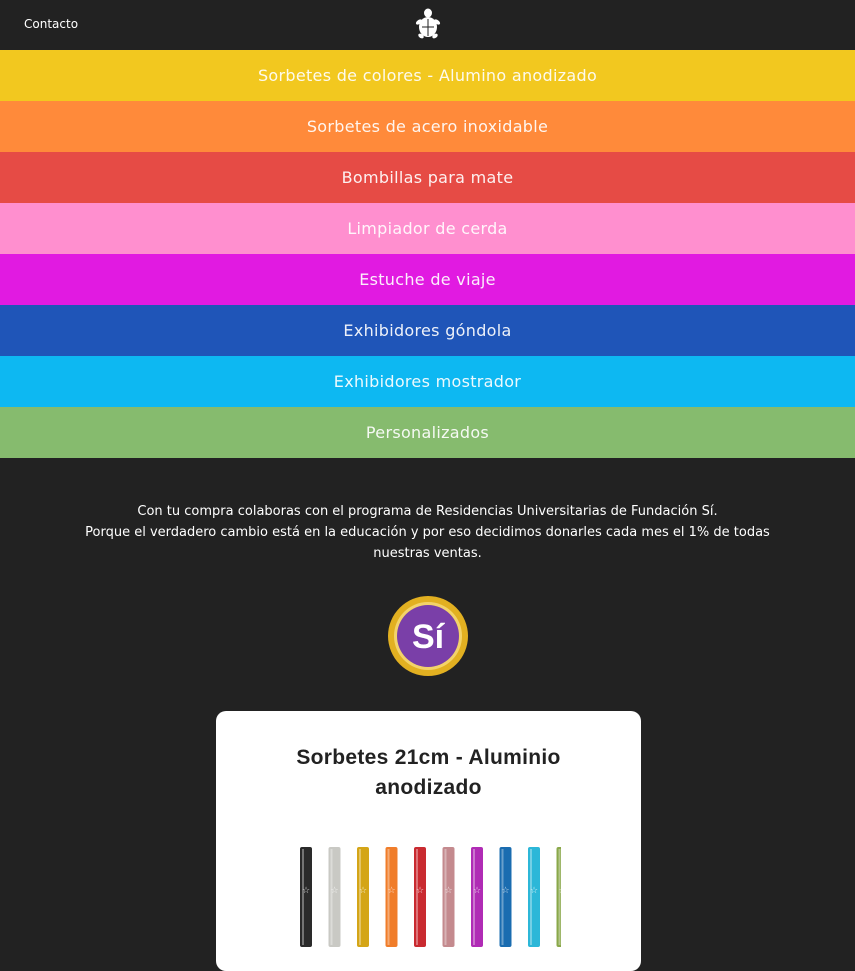 The width and height of the screenshot is (855, 971). I want to click on menu-item-label: Sorbetes de colores - Alumino anodizado, so click(427, 75).